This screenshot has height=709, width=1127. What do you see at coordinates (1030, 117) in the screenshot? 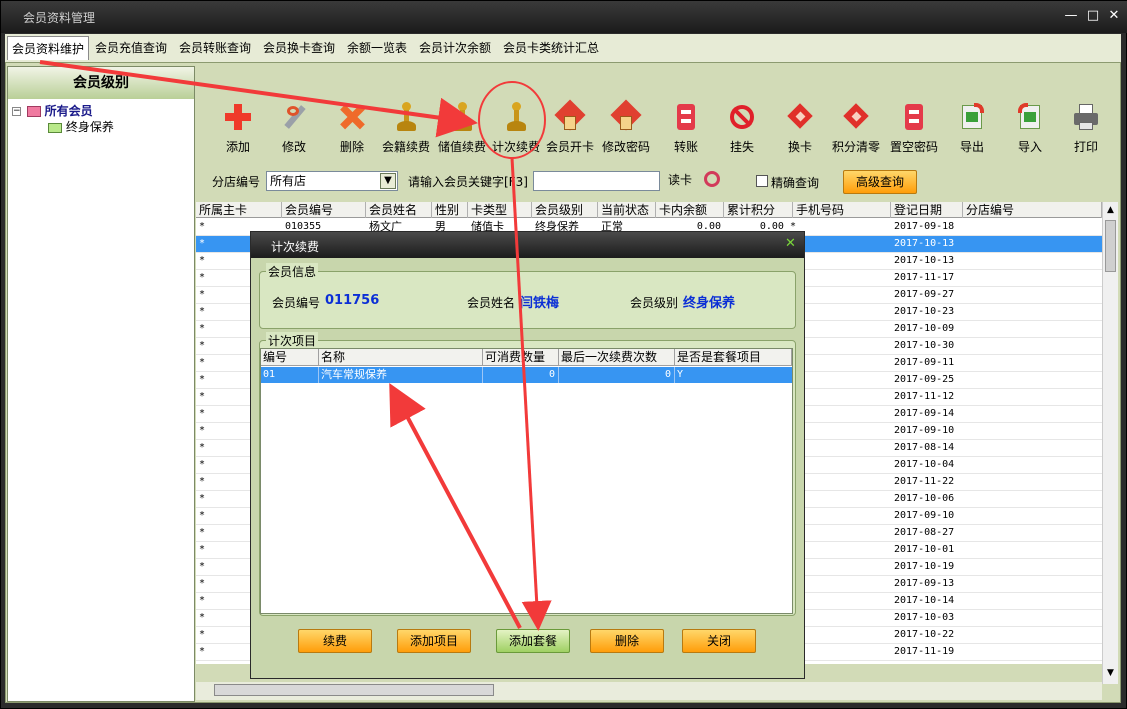
I see `import-icon` at bounding box center [1030, 117].